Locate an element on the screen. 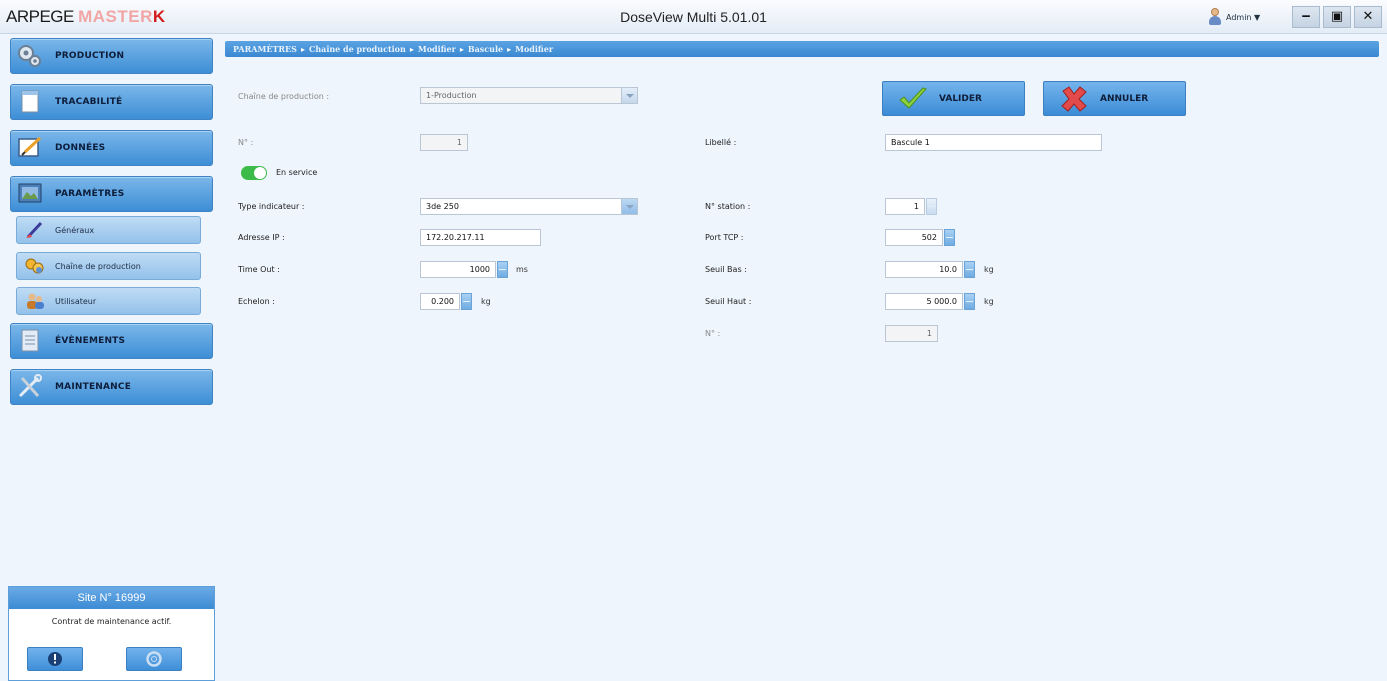  nav-evenements: ÉVÈNEMENTS is located at coordinates (111, 341).